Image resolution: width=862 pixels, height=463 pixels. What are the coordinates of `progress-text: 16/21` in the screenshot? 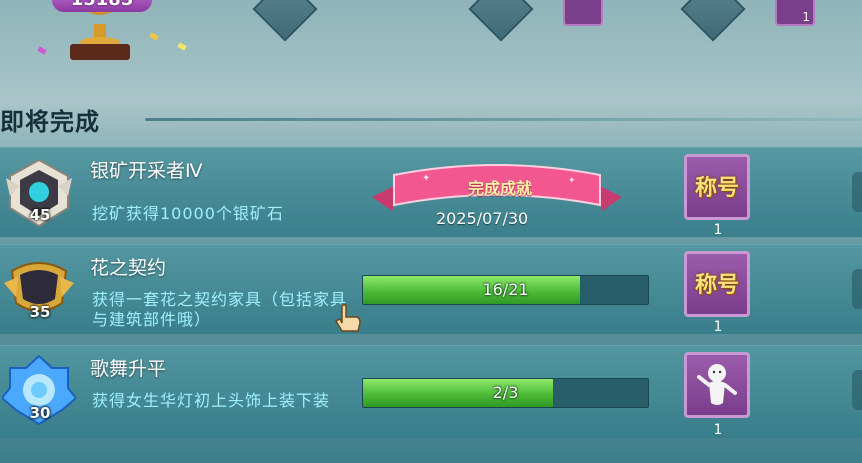 It's located at (505, 289).